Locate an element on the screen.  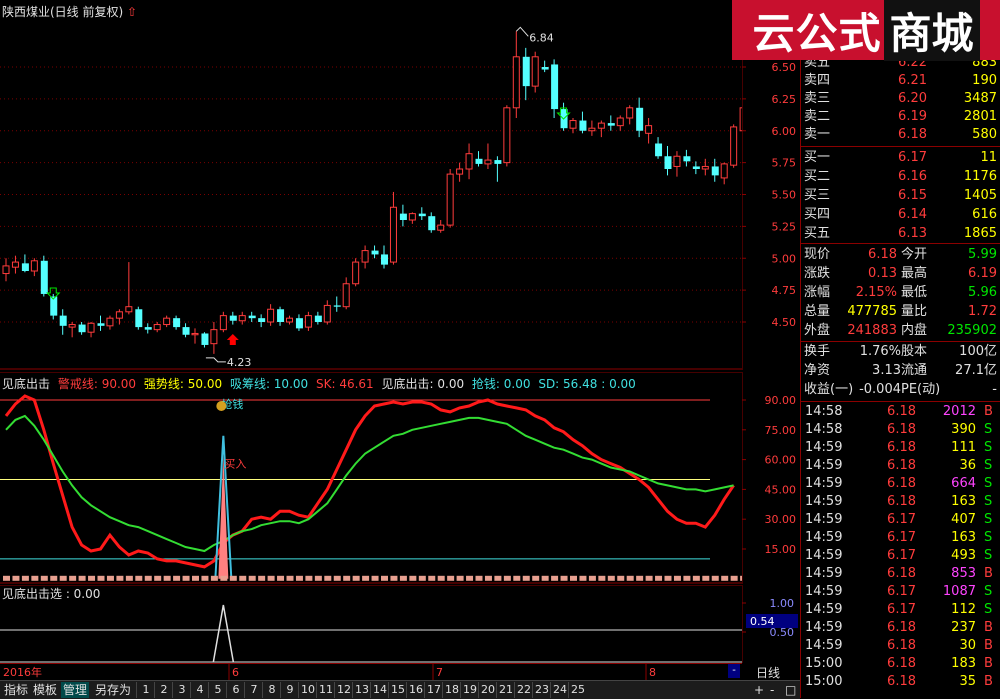
page-number-16: 16 is located at coordinates (415, 690).